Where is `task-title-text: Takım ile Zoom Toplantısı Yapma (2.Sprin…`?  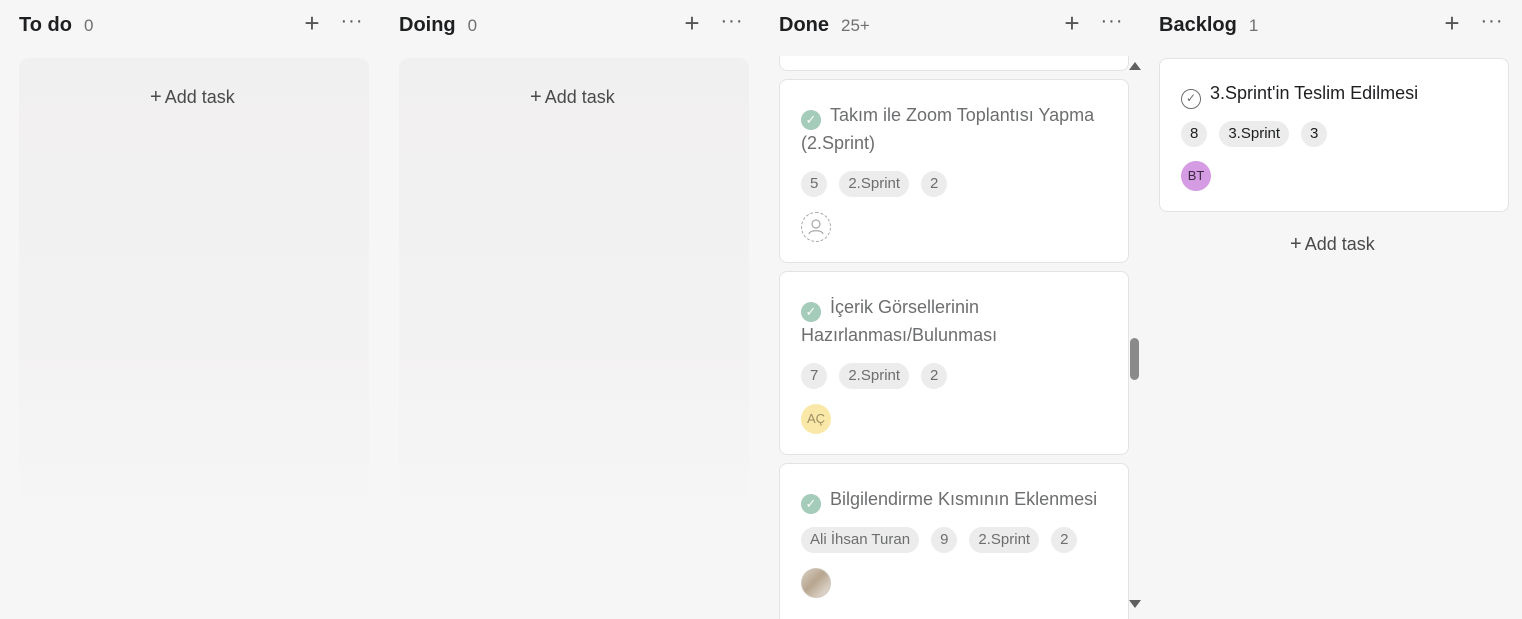
task-title-text: Takım ile Zoom Toplantısı Yapma (2.Sprin… is located at coordinates (948, 129).